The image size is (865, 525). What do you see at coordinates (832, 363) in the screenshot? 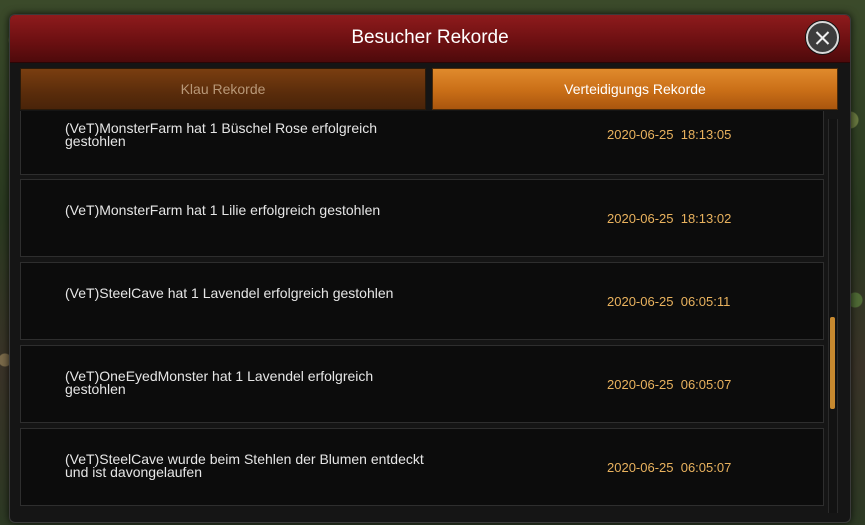
I see `scrollbar-thumb` at bounding box center [832, 363].